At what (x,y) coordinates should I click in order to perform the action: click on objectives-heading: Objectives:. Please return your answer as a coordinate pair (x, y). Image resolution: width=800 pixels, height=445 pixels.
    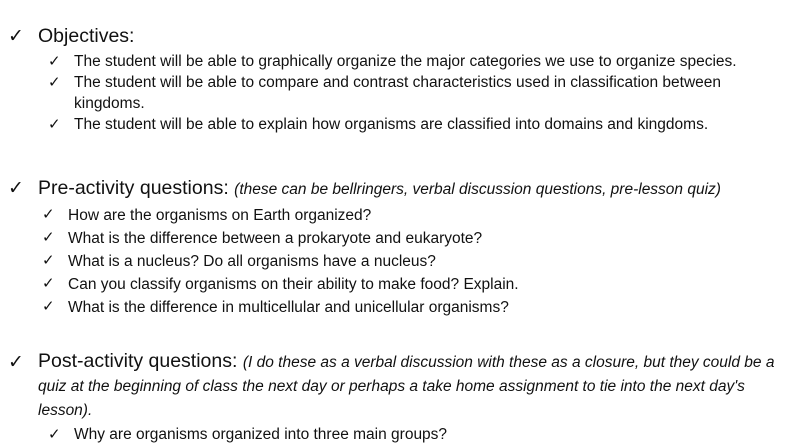
    Looking at the image, I should click on (86, 36).